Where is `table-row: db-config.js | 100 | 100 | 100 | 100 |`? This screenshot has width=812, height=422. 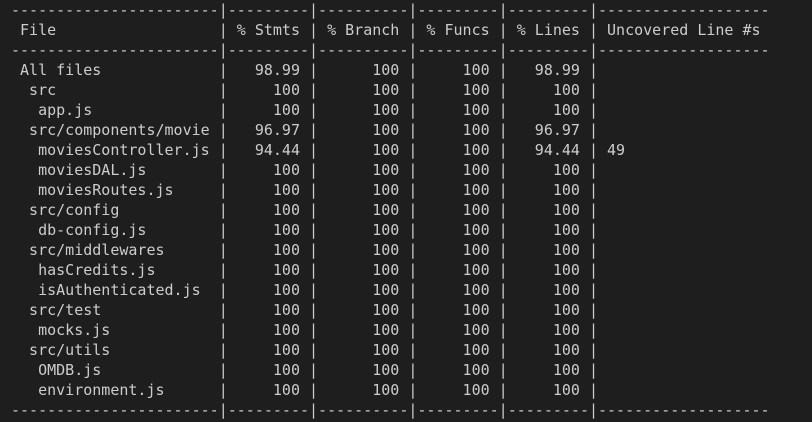
table-row: db-config.js | 100 | 100 | 100 | 100 | is located at coordinates (390, 230).